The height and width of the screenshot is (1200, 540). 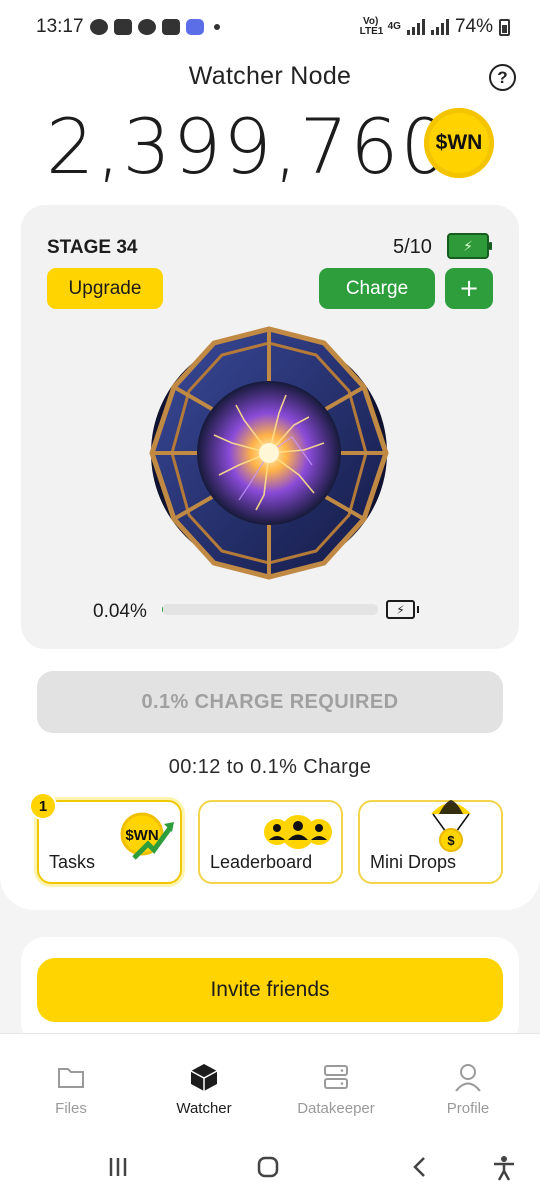 What do you see at coordinates (504, 1168) in the screenshot?
I see `accessibility-icon` at bounding box center [504, 1168].